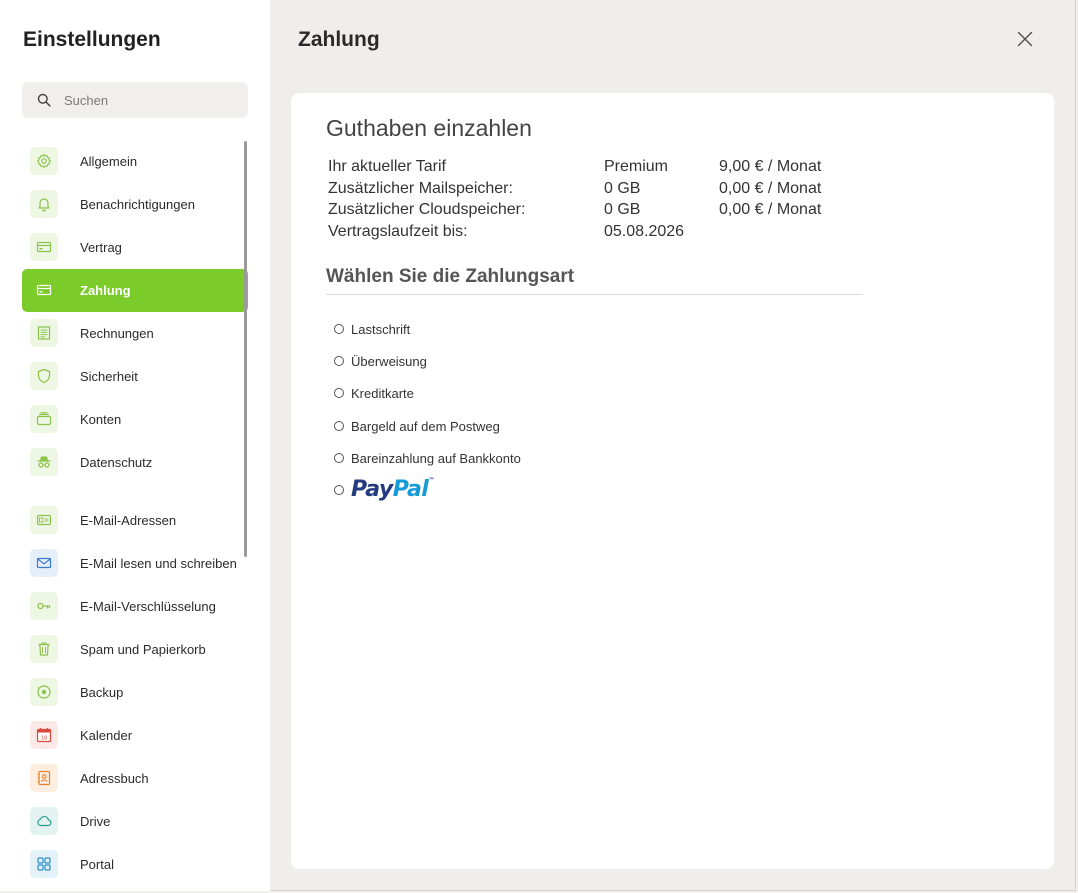 This screenshot has width=1078, height=893. What do you see at coordinates (450, 276) in the screenshot?
I see `payment-method-title: Wählen Sie die Zahlungsart` at bounding box center [450, 276].